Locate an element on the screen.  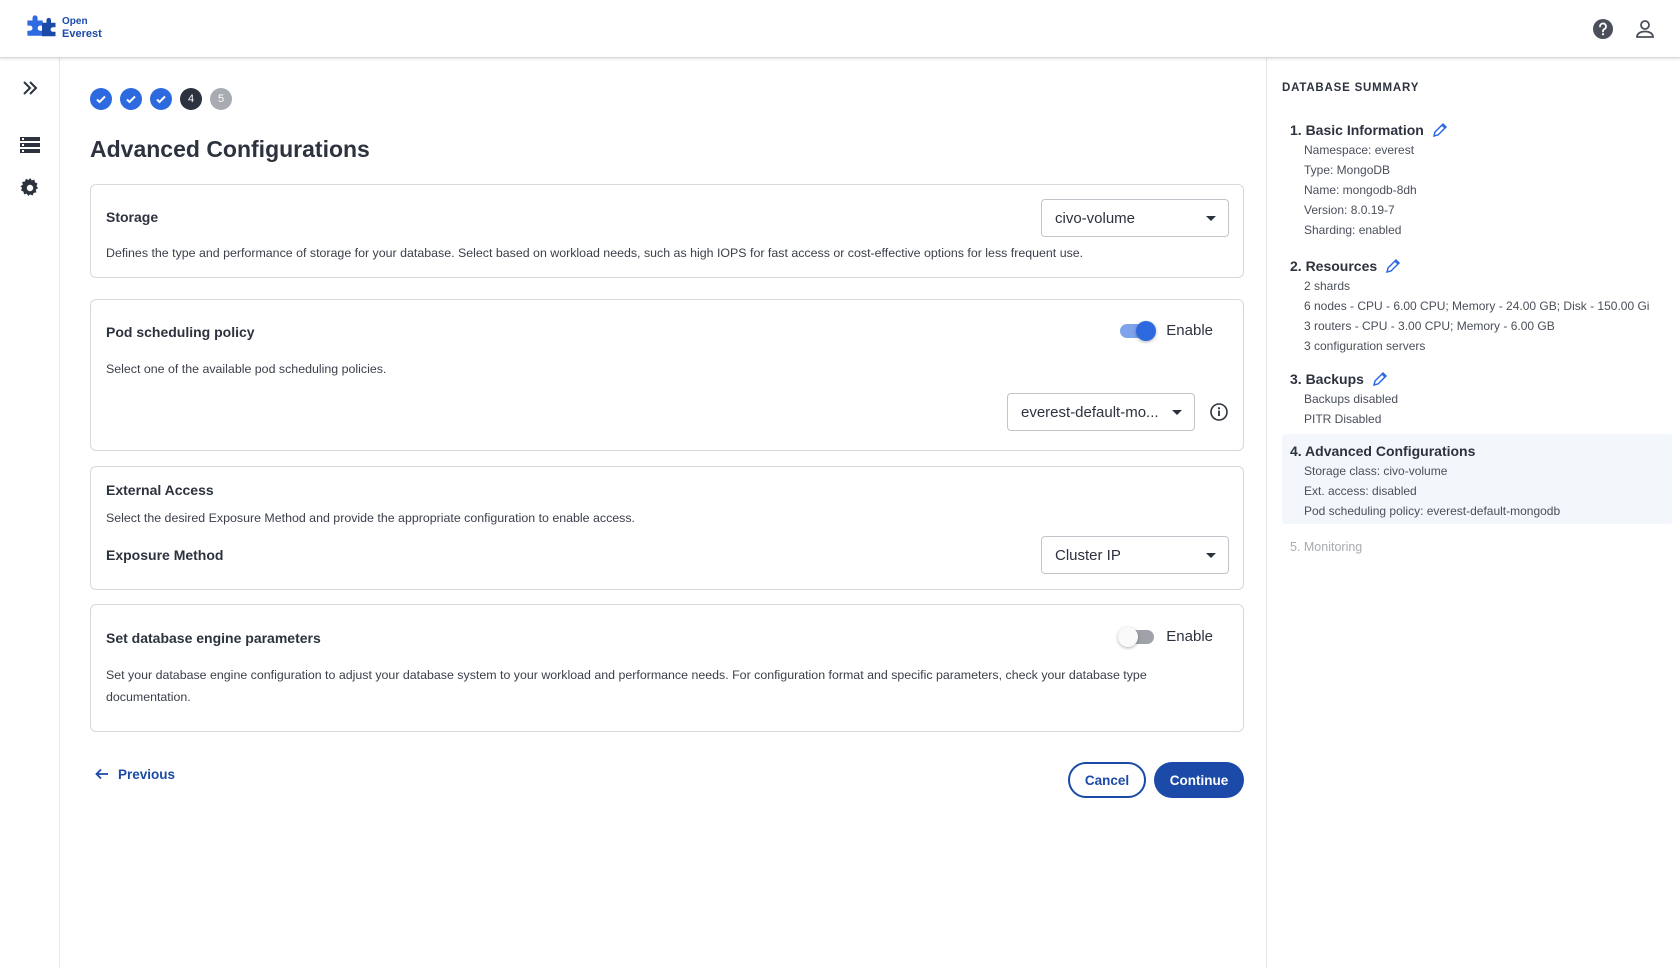
previous-label: Previous is located at coordinates (147, 774).